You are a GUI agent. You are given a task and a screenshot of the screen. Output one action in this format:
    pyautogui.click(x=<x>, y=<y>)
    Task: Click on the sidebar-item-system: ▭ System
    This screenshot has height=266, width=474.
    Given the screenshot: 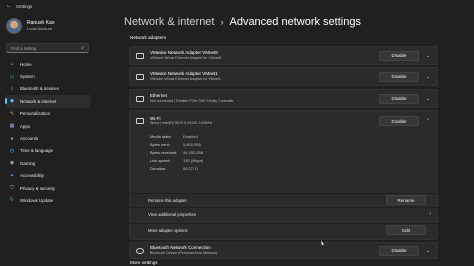 What is the action you would take?
    pyautogui.click(x=48, y=76)
    